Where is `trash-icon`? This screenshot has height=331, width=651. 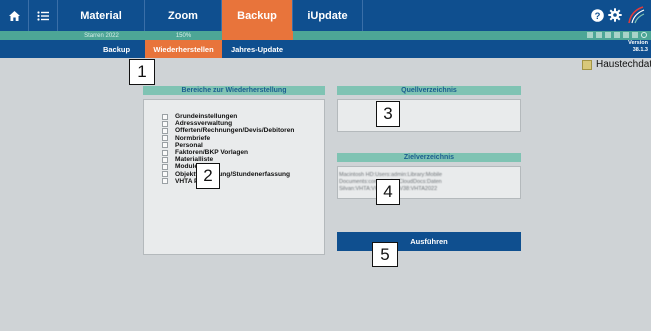 trash-icon is located at coordinates (608, 35).